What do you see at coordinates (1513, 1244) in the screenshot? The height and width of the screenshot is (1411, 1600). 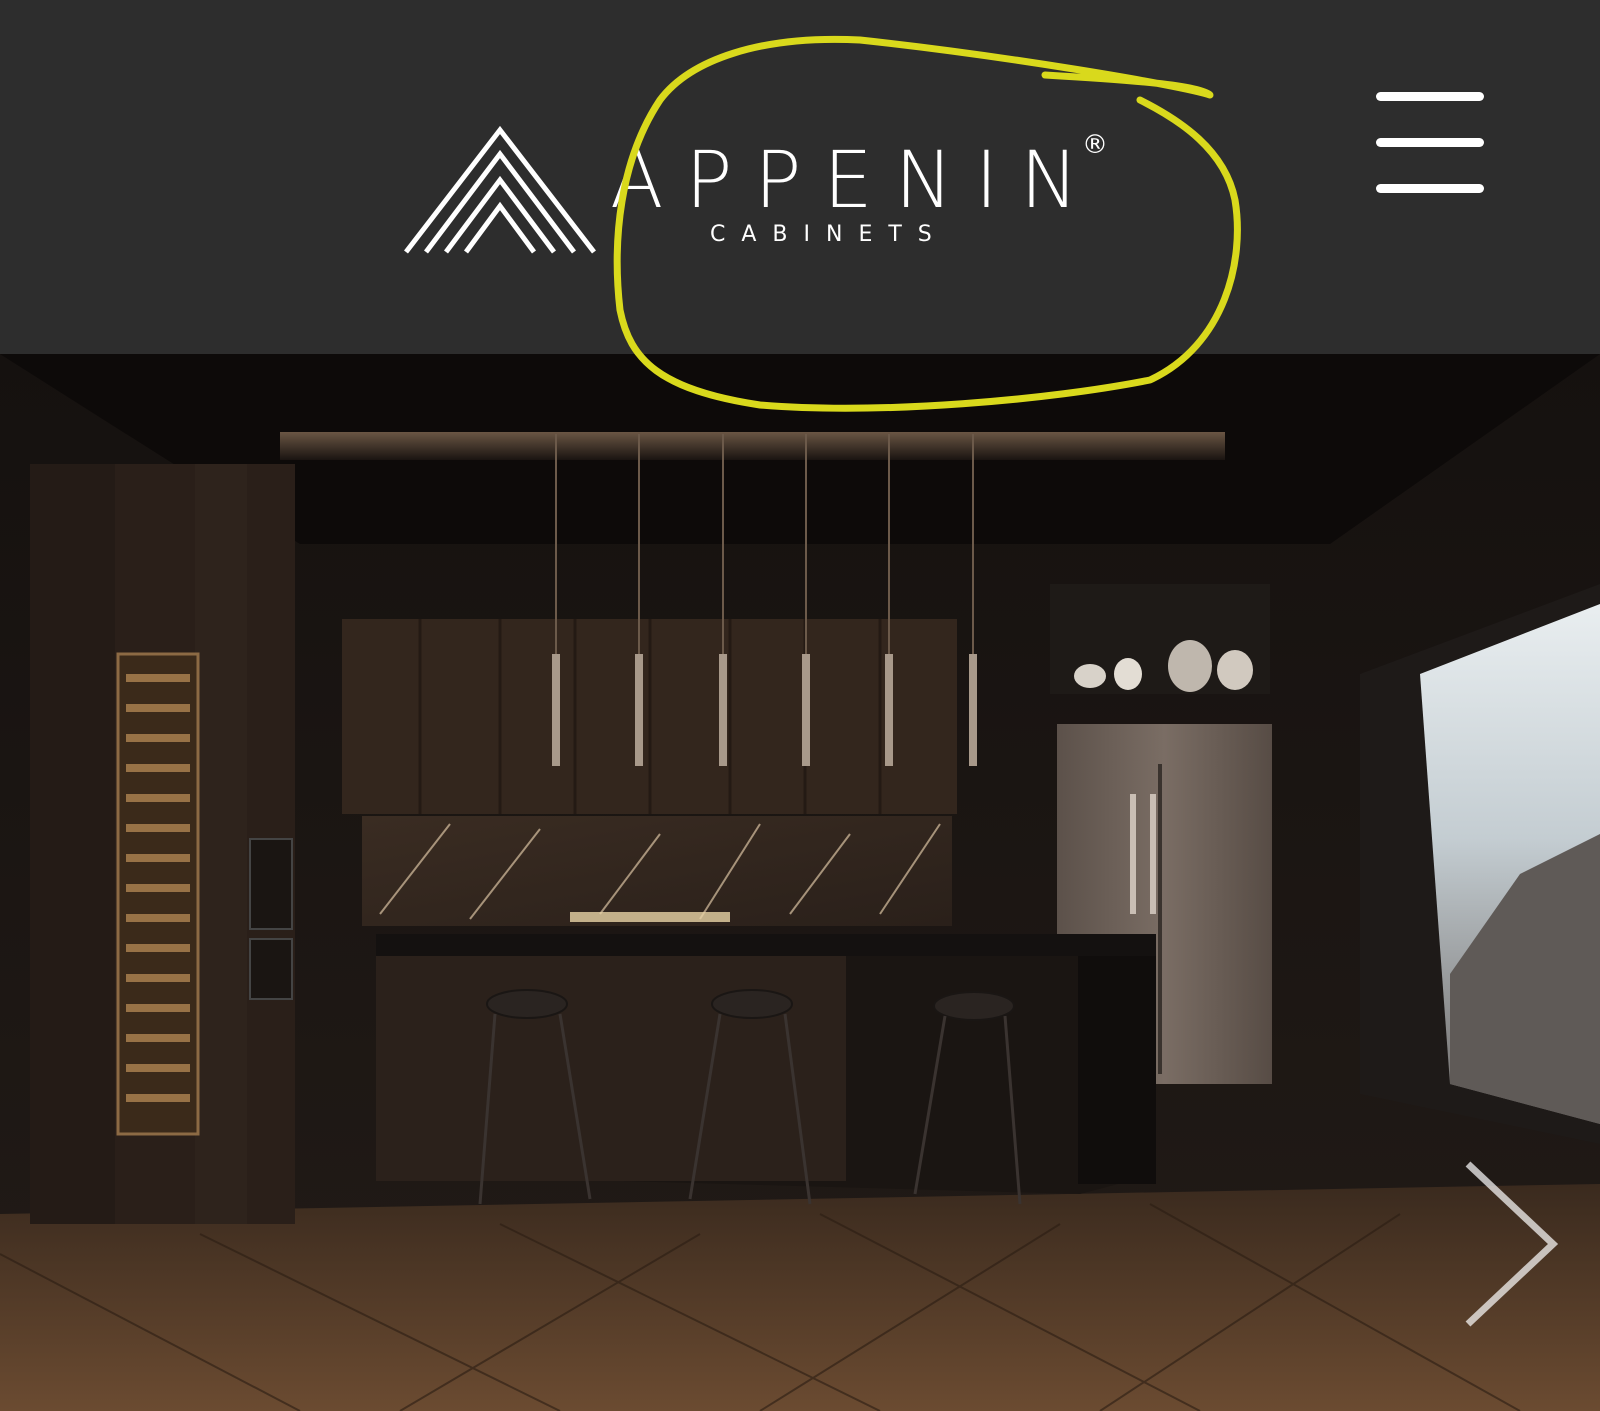 I see `chevron-right-icon` at bounding box center [1513, 1244].